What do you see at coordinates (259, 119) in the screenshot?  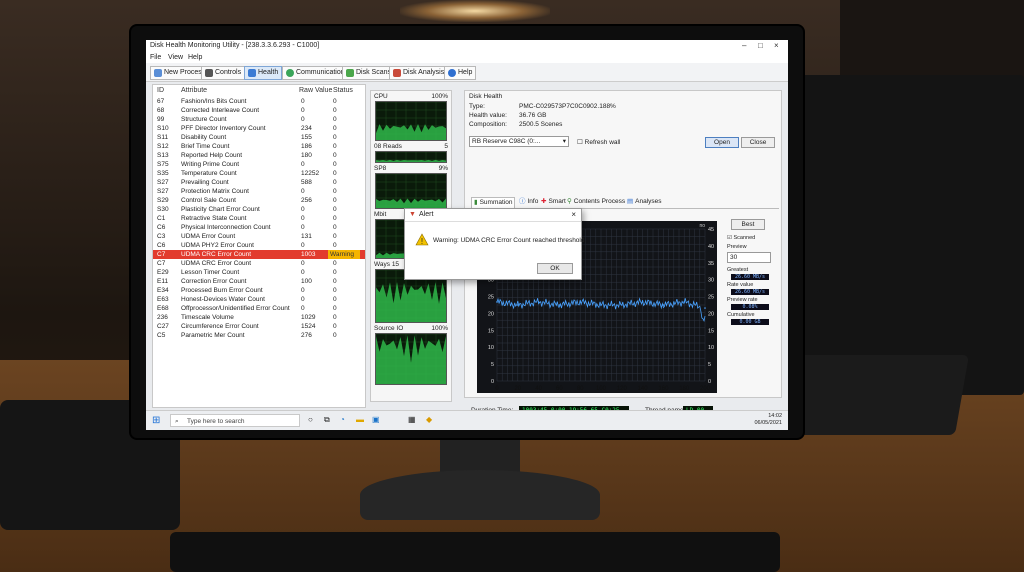 I see `table-row: 99 Structure Count 0 0` at bounding box center [259, 119].